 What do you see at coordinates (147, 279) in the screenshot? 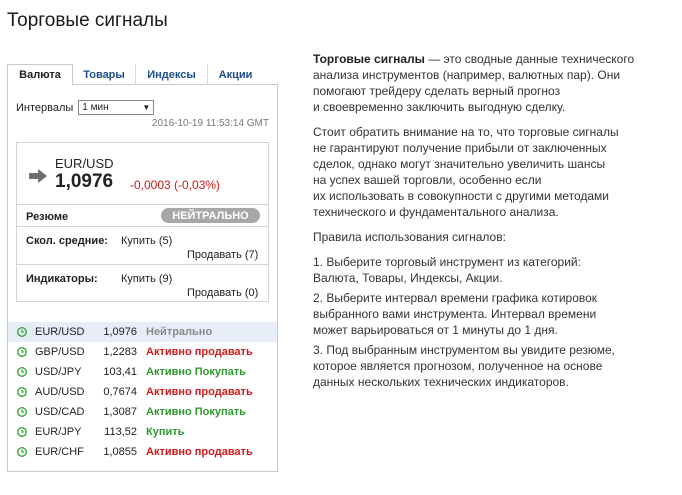
I see `indicators-buy: Купить (9)` at bounding box center [147, 279].